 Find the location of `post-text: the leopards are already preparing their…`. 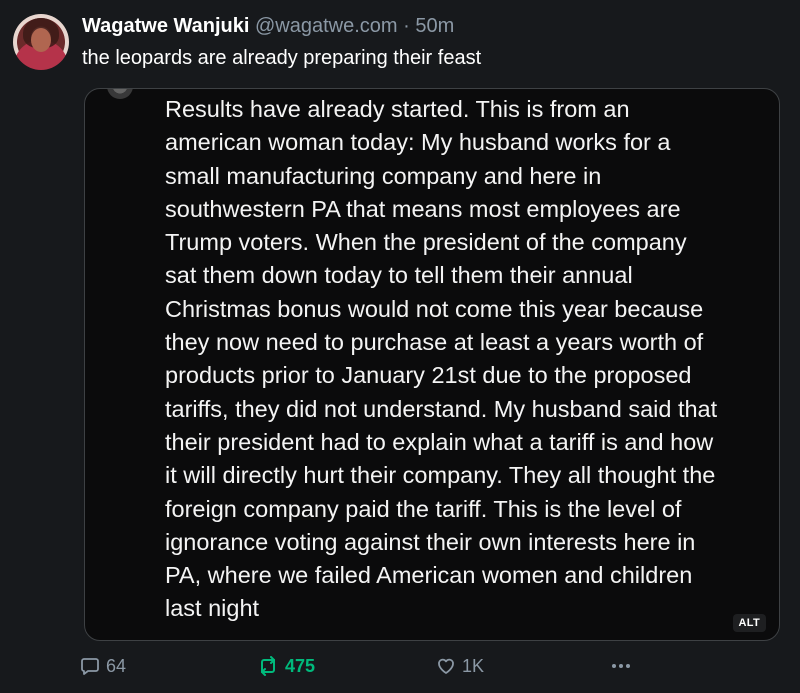

post-text: the leopards are already preparing their… is located at coordinates (282, 58).